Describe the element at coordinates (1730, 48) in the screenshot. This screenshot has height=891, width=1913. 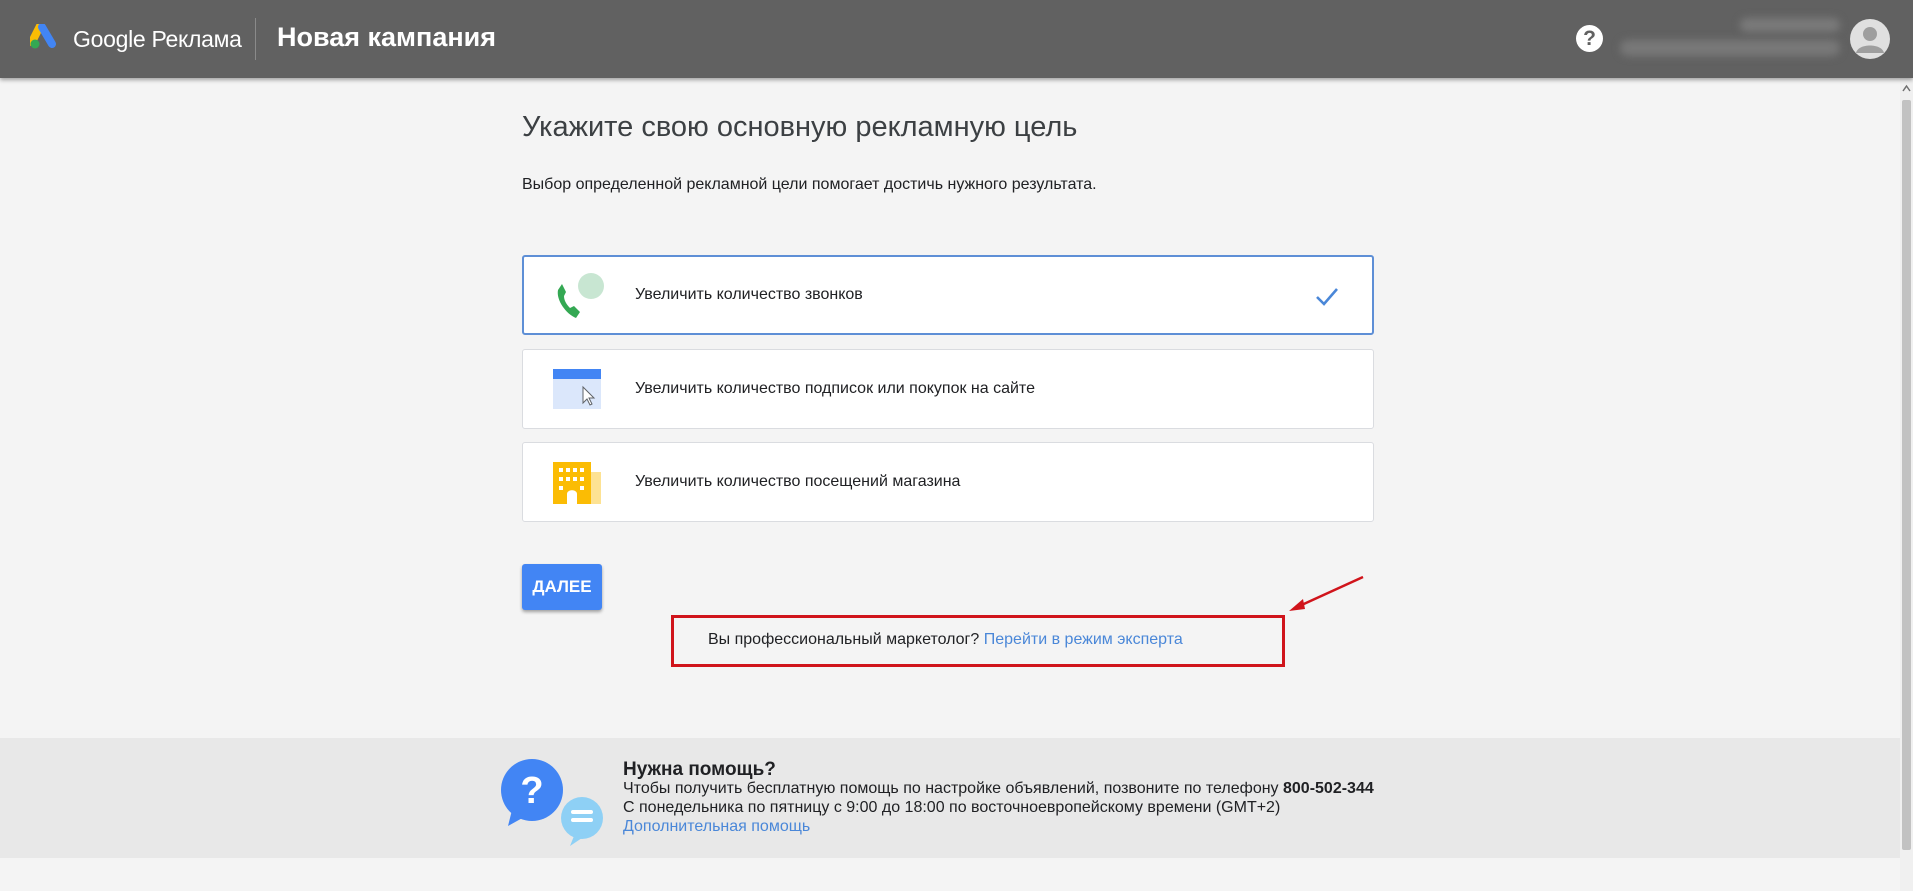
I see `account-email-blurred` at that location.